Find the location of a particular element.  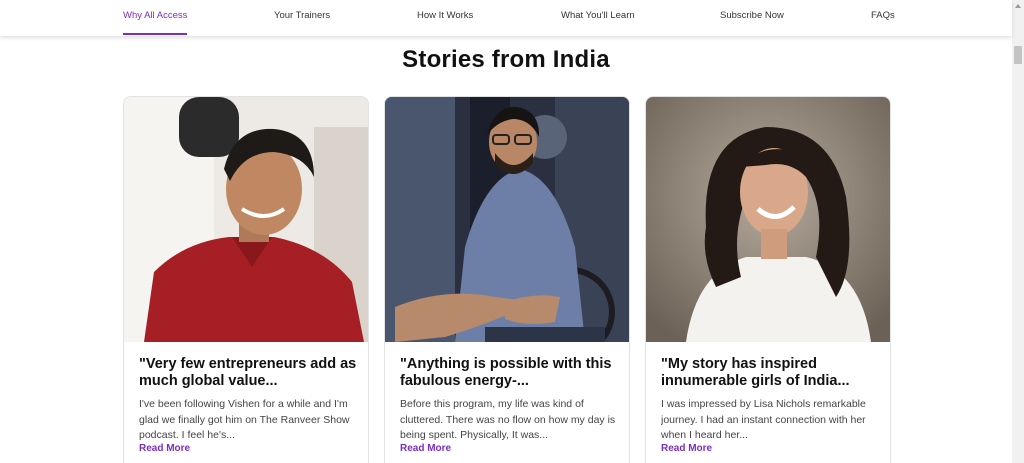

scroll-up-arrow-icon is located at coordinates (1018, 6).